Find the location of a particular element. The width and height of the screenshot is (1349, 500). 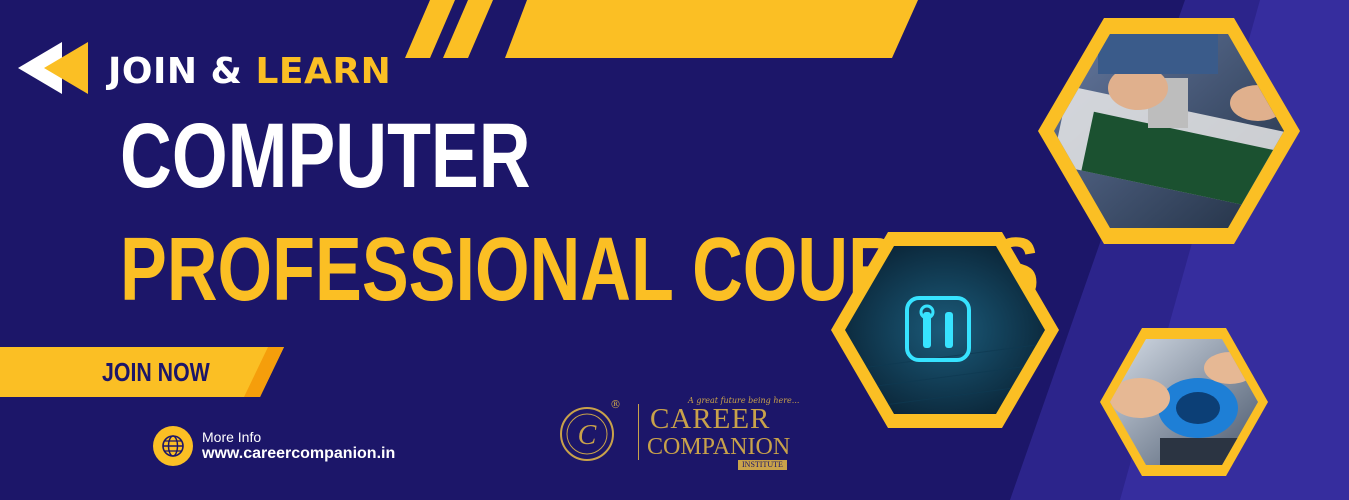

logo-divider is located at coordinates (638, 432).